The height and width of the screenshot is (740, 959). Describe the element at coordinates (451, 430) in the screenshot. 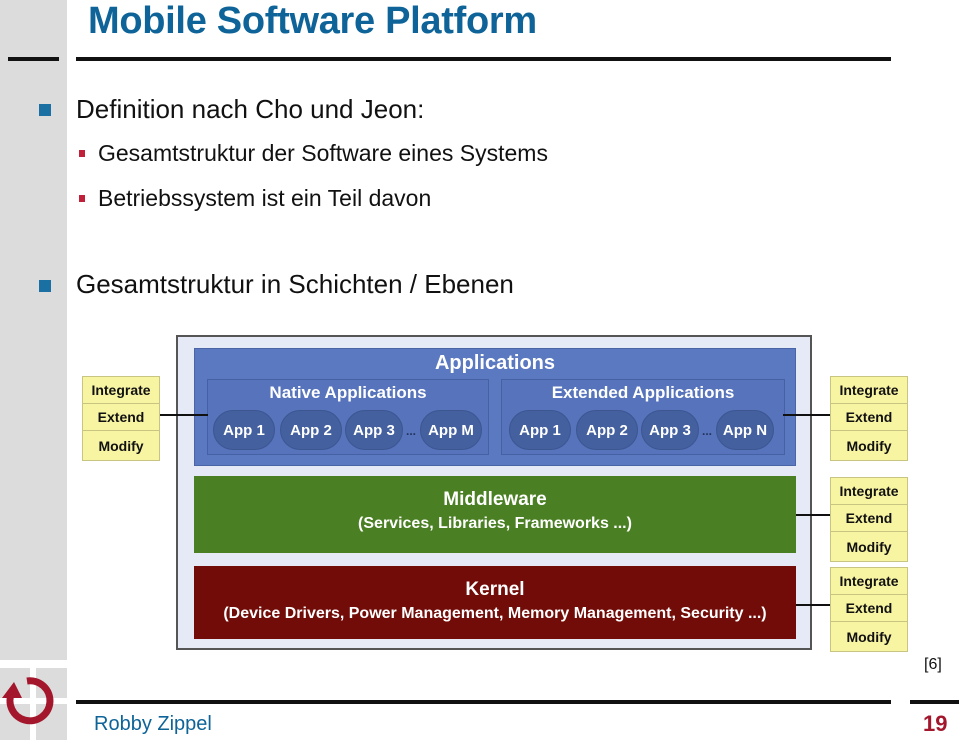

I see `app-pill: App M` at that location.